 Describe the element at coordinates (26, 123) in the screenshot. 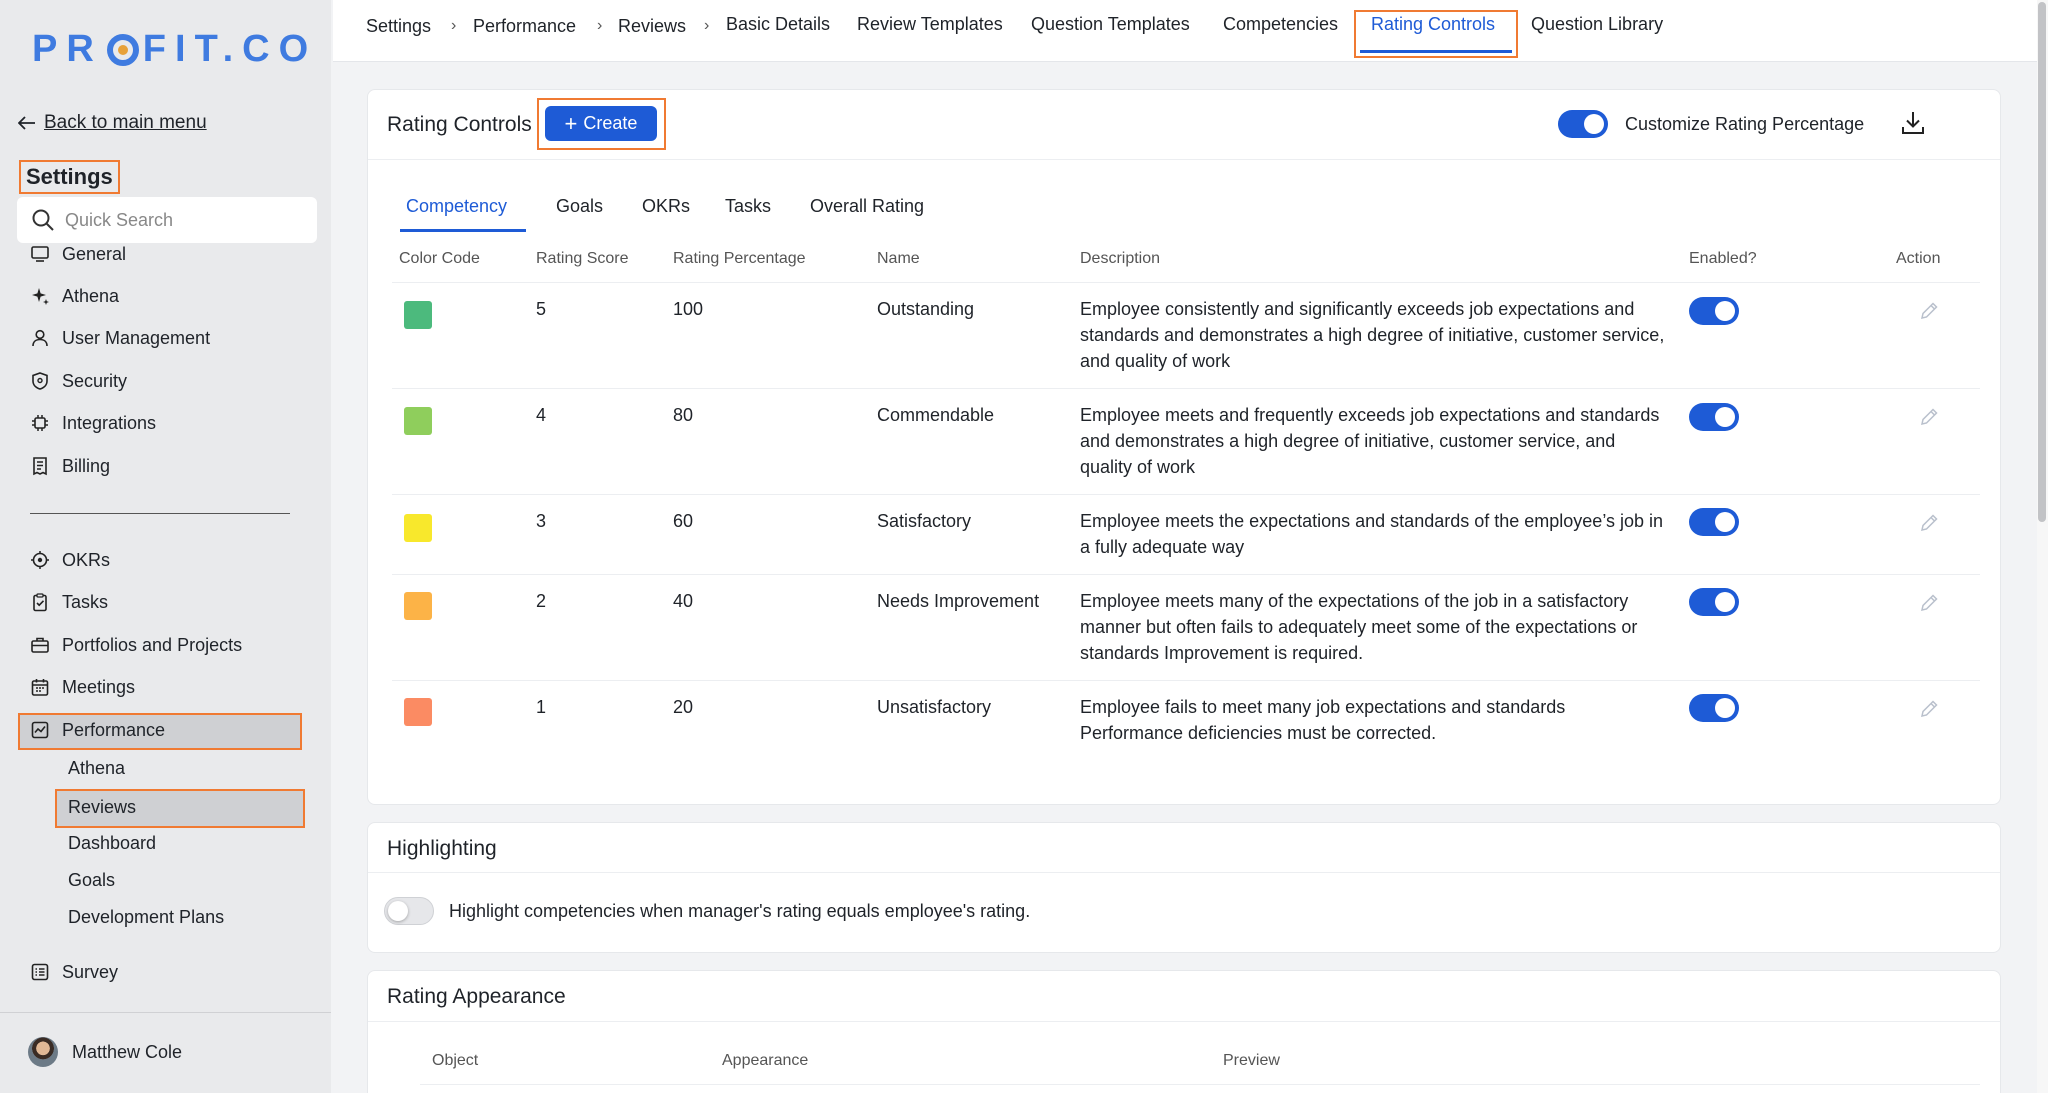

I see `arrow-left-icon` at that location.